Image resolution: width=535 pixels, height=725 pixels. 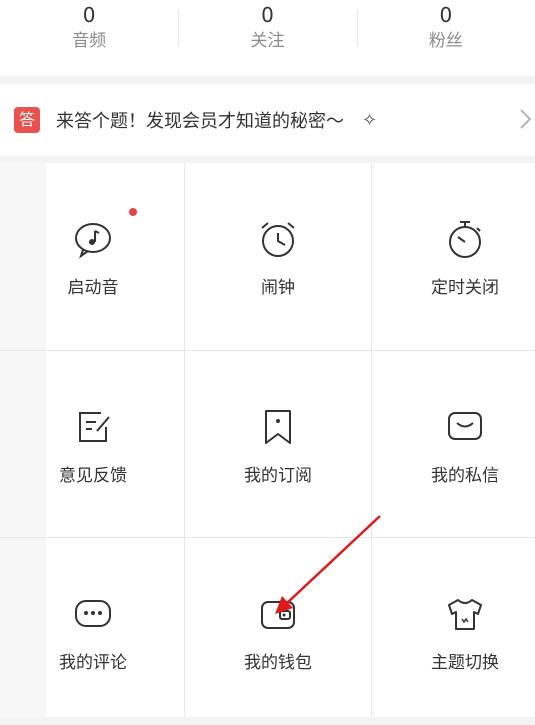 What do you see at coordinates (278, 614) in the screenshot?
I see `wallet-icon` at bounding box center [278, 614].